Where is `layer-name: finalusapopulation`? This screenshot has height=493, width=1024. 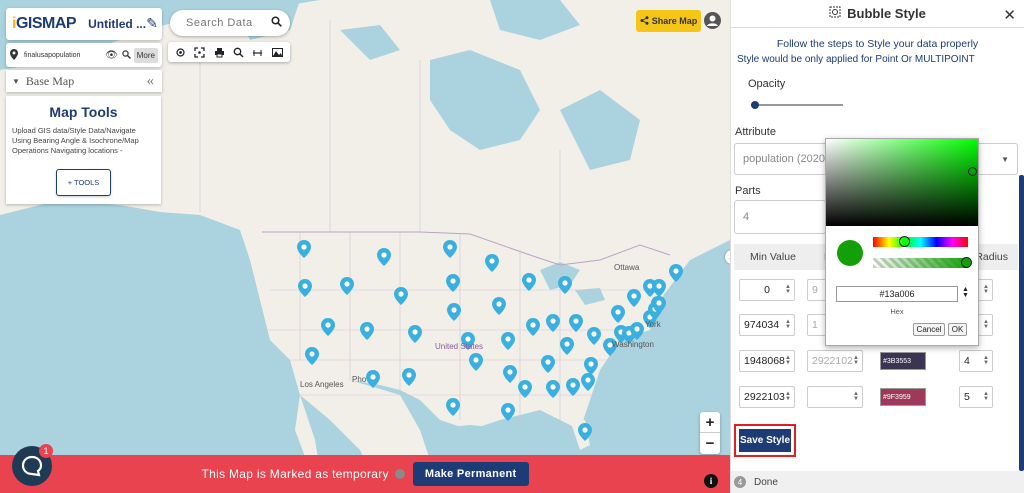
layer-name: finalusapopulation is located at coordinates (64, 55).